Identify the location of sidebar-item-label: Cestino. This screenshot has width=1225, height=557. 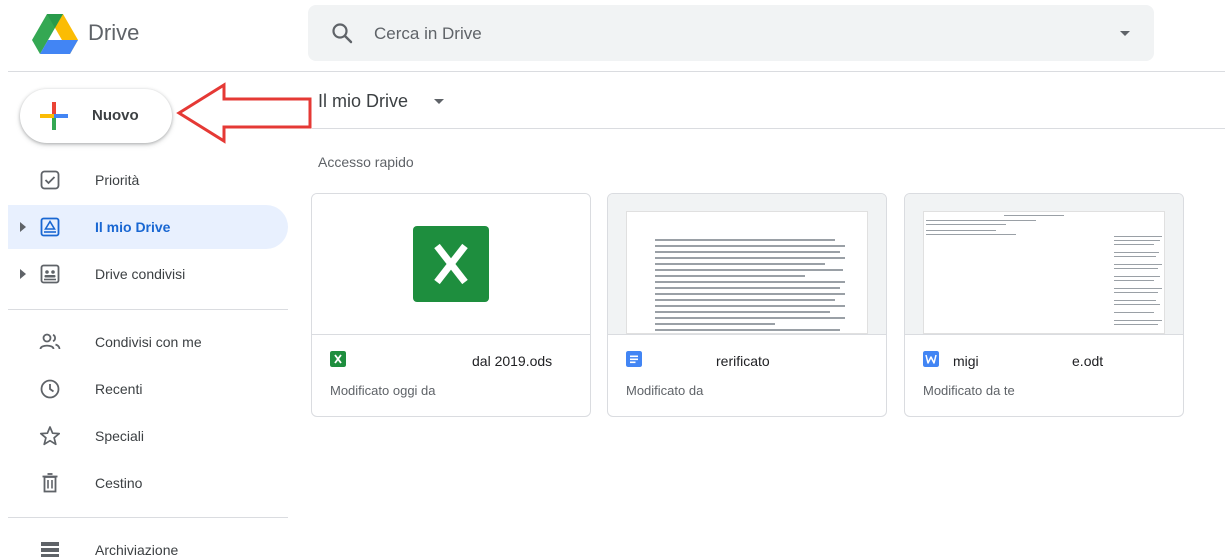
(119, 483).